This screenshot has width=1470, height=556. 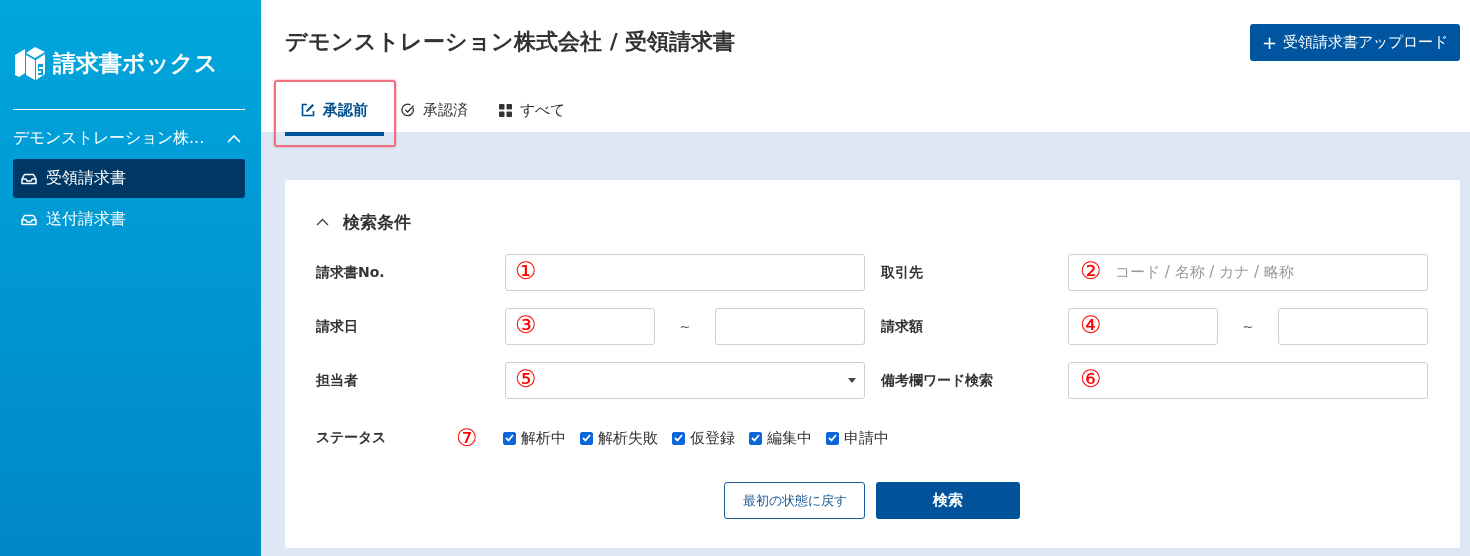 What do you see at coordinates (526, 379) in the screenshot?
I see `annotation-marker: ⑤` at bounding box center [526, 379].